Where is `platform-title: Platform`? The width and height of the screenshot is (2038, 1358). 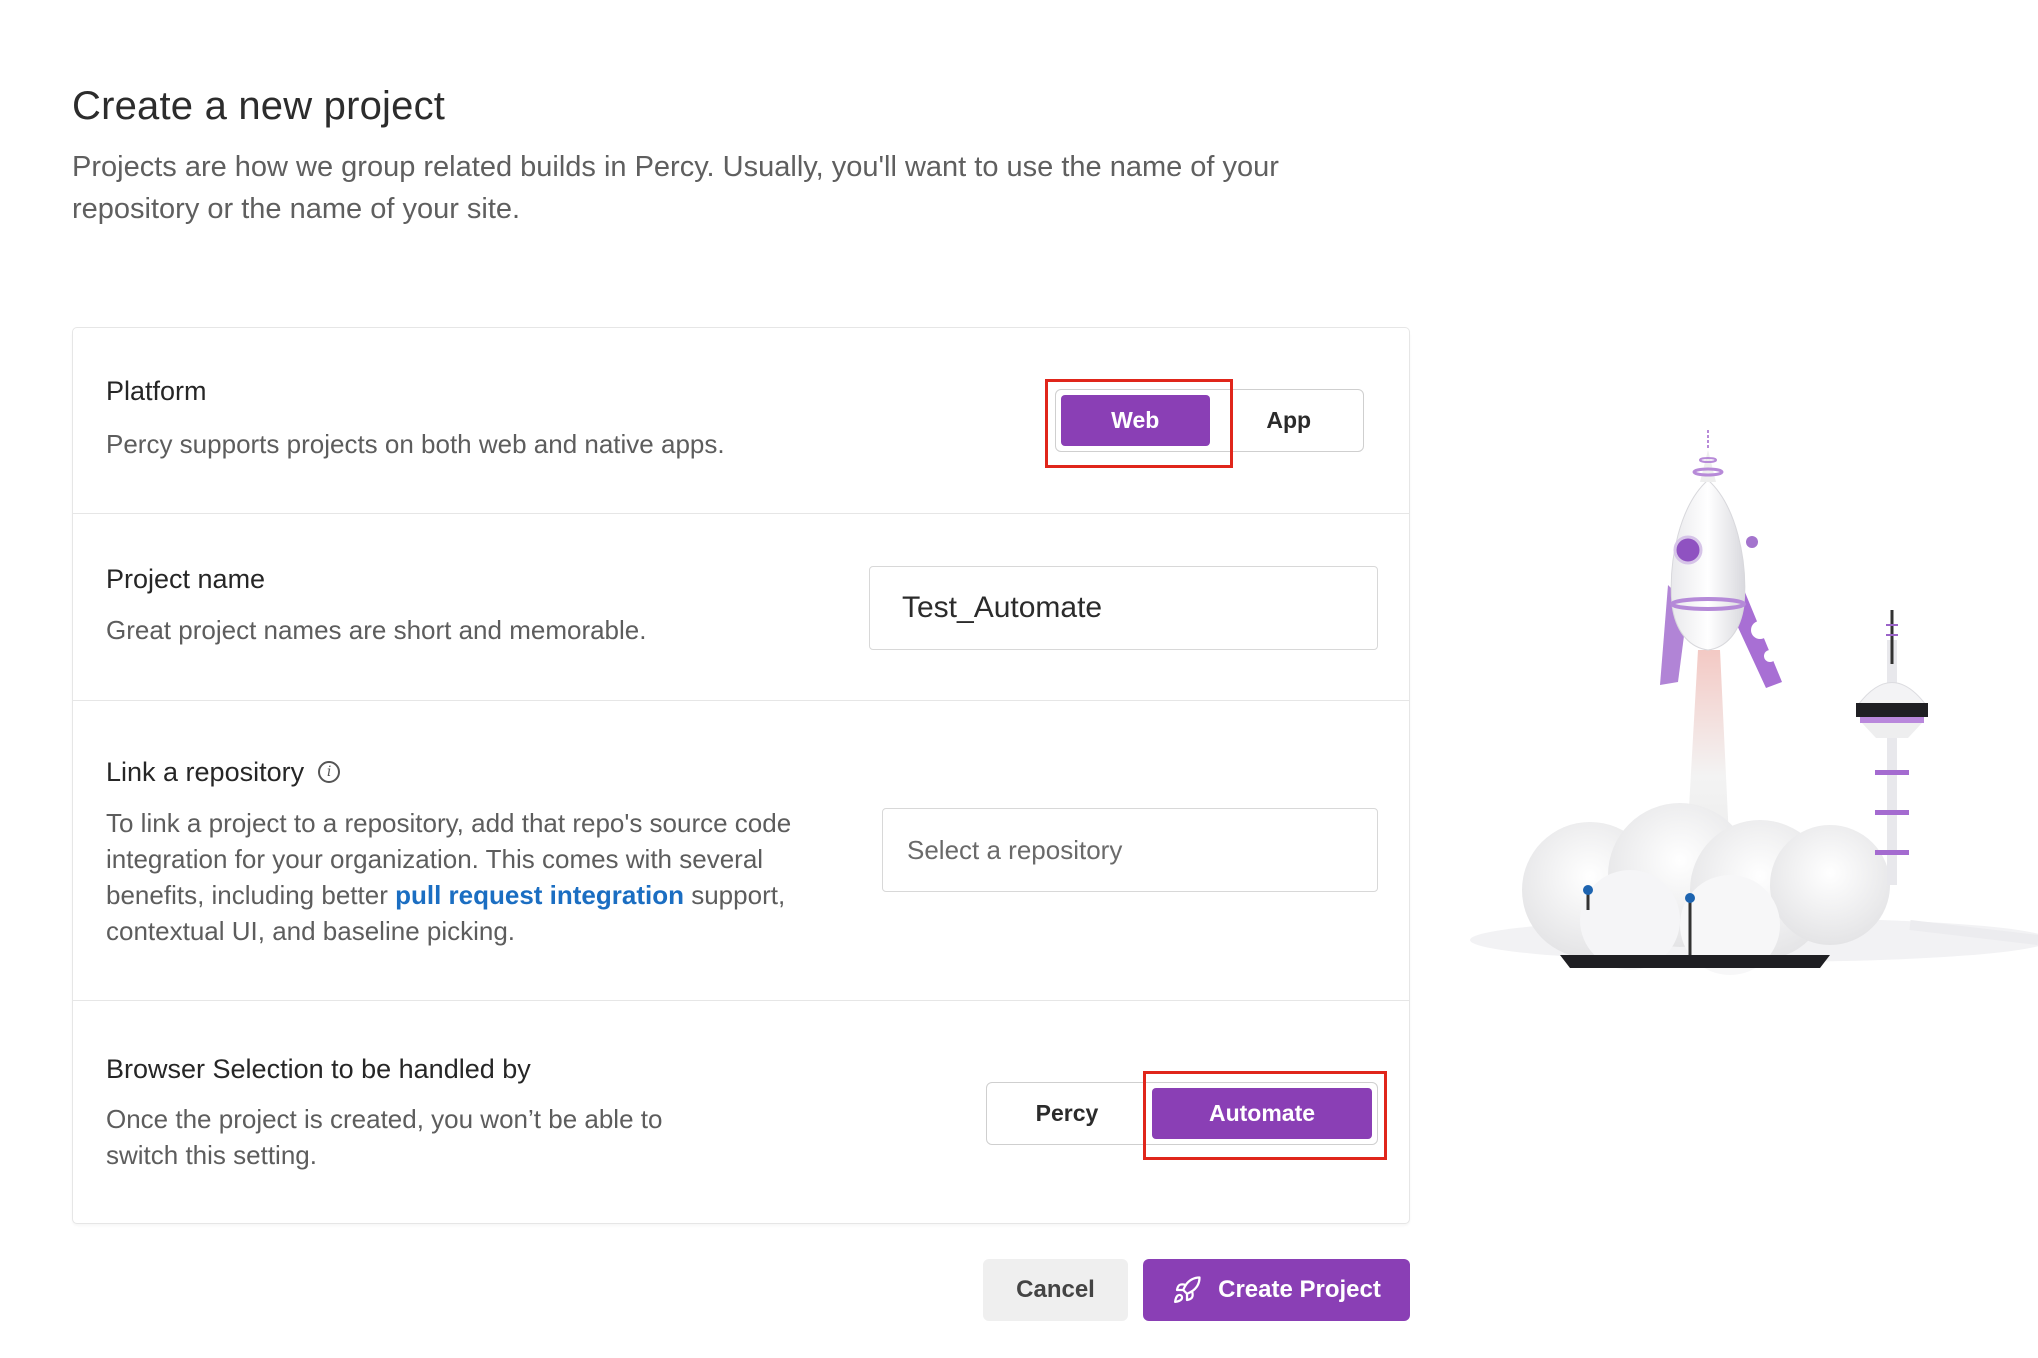
platform-title: Platform is located at coordinates (156, 391).